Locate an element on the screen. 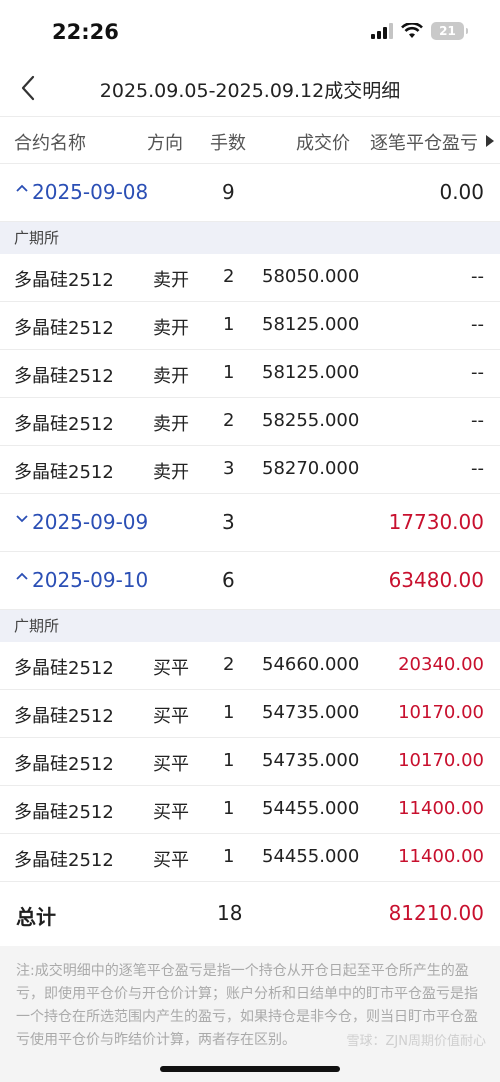 The height and width of the screenshot is (1082, 500). group-qty: 3 is located at coordinates (228, 522).